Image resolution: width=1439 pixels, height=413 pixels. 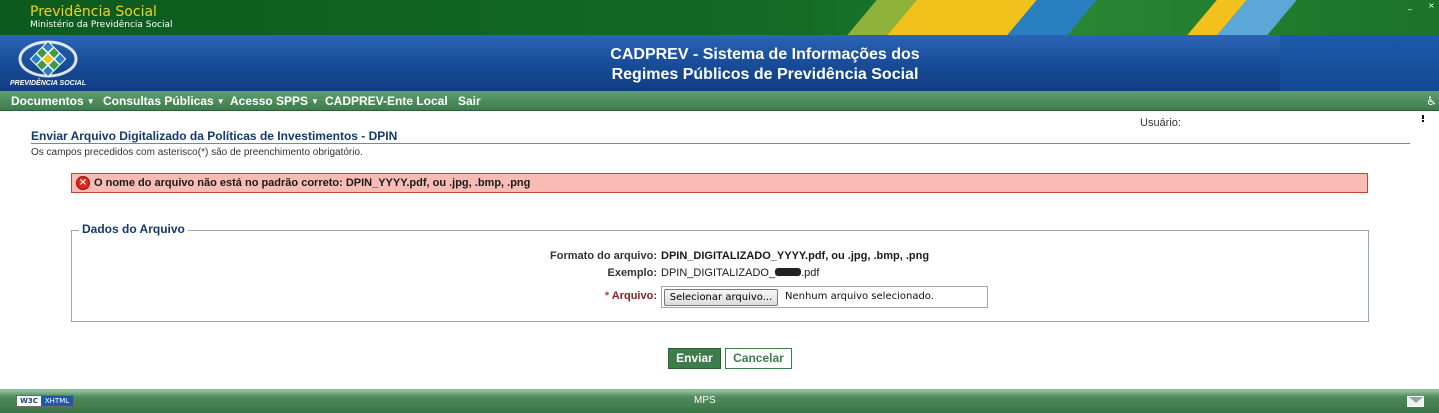 What do you see at coordinates (720, 143) in the screenshot?
I see `title-divider` at bounding box center [720, 143].